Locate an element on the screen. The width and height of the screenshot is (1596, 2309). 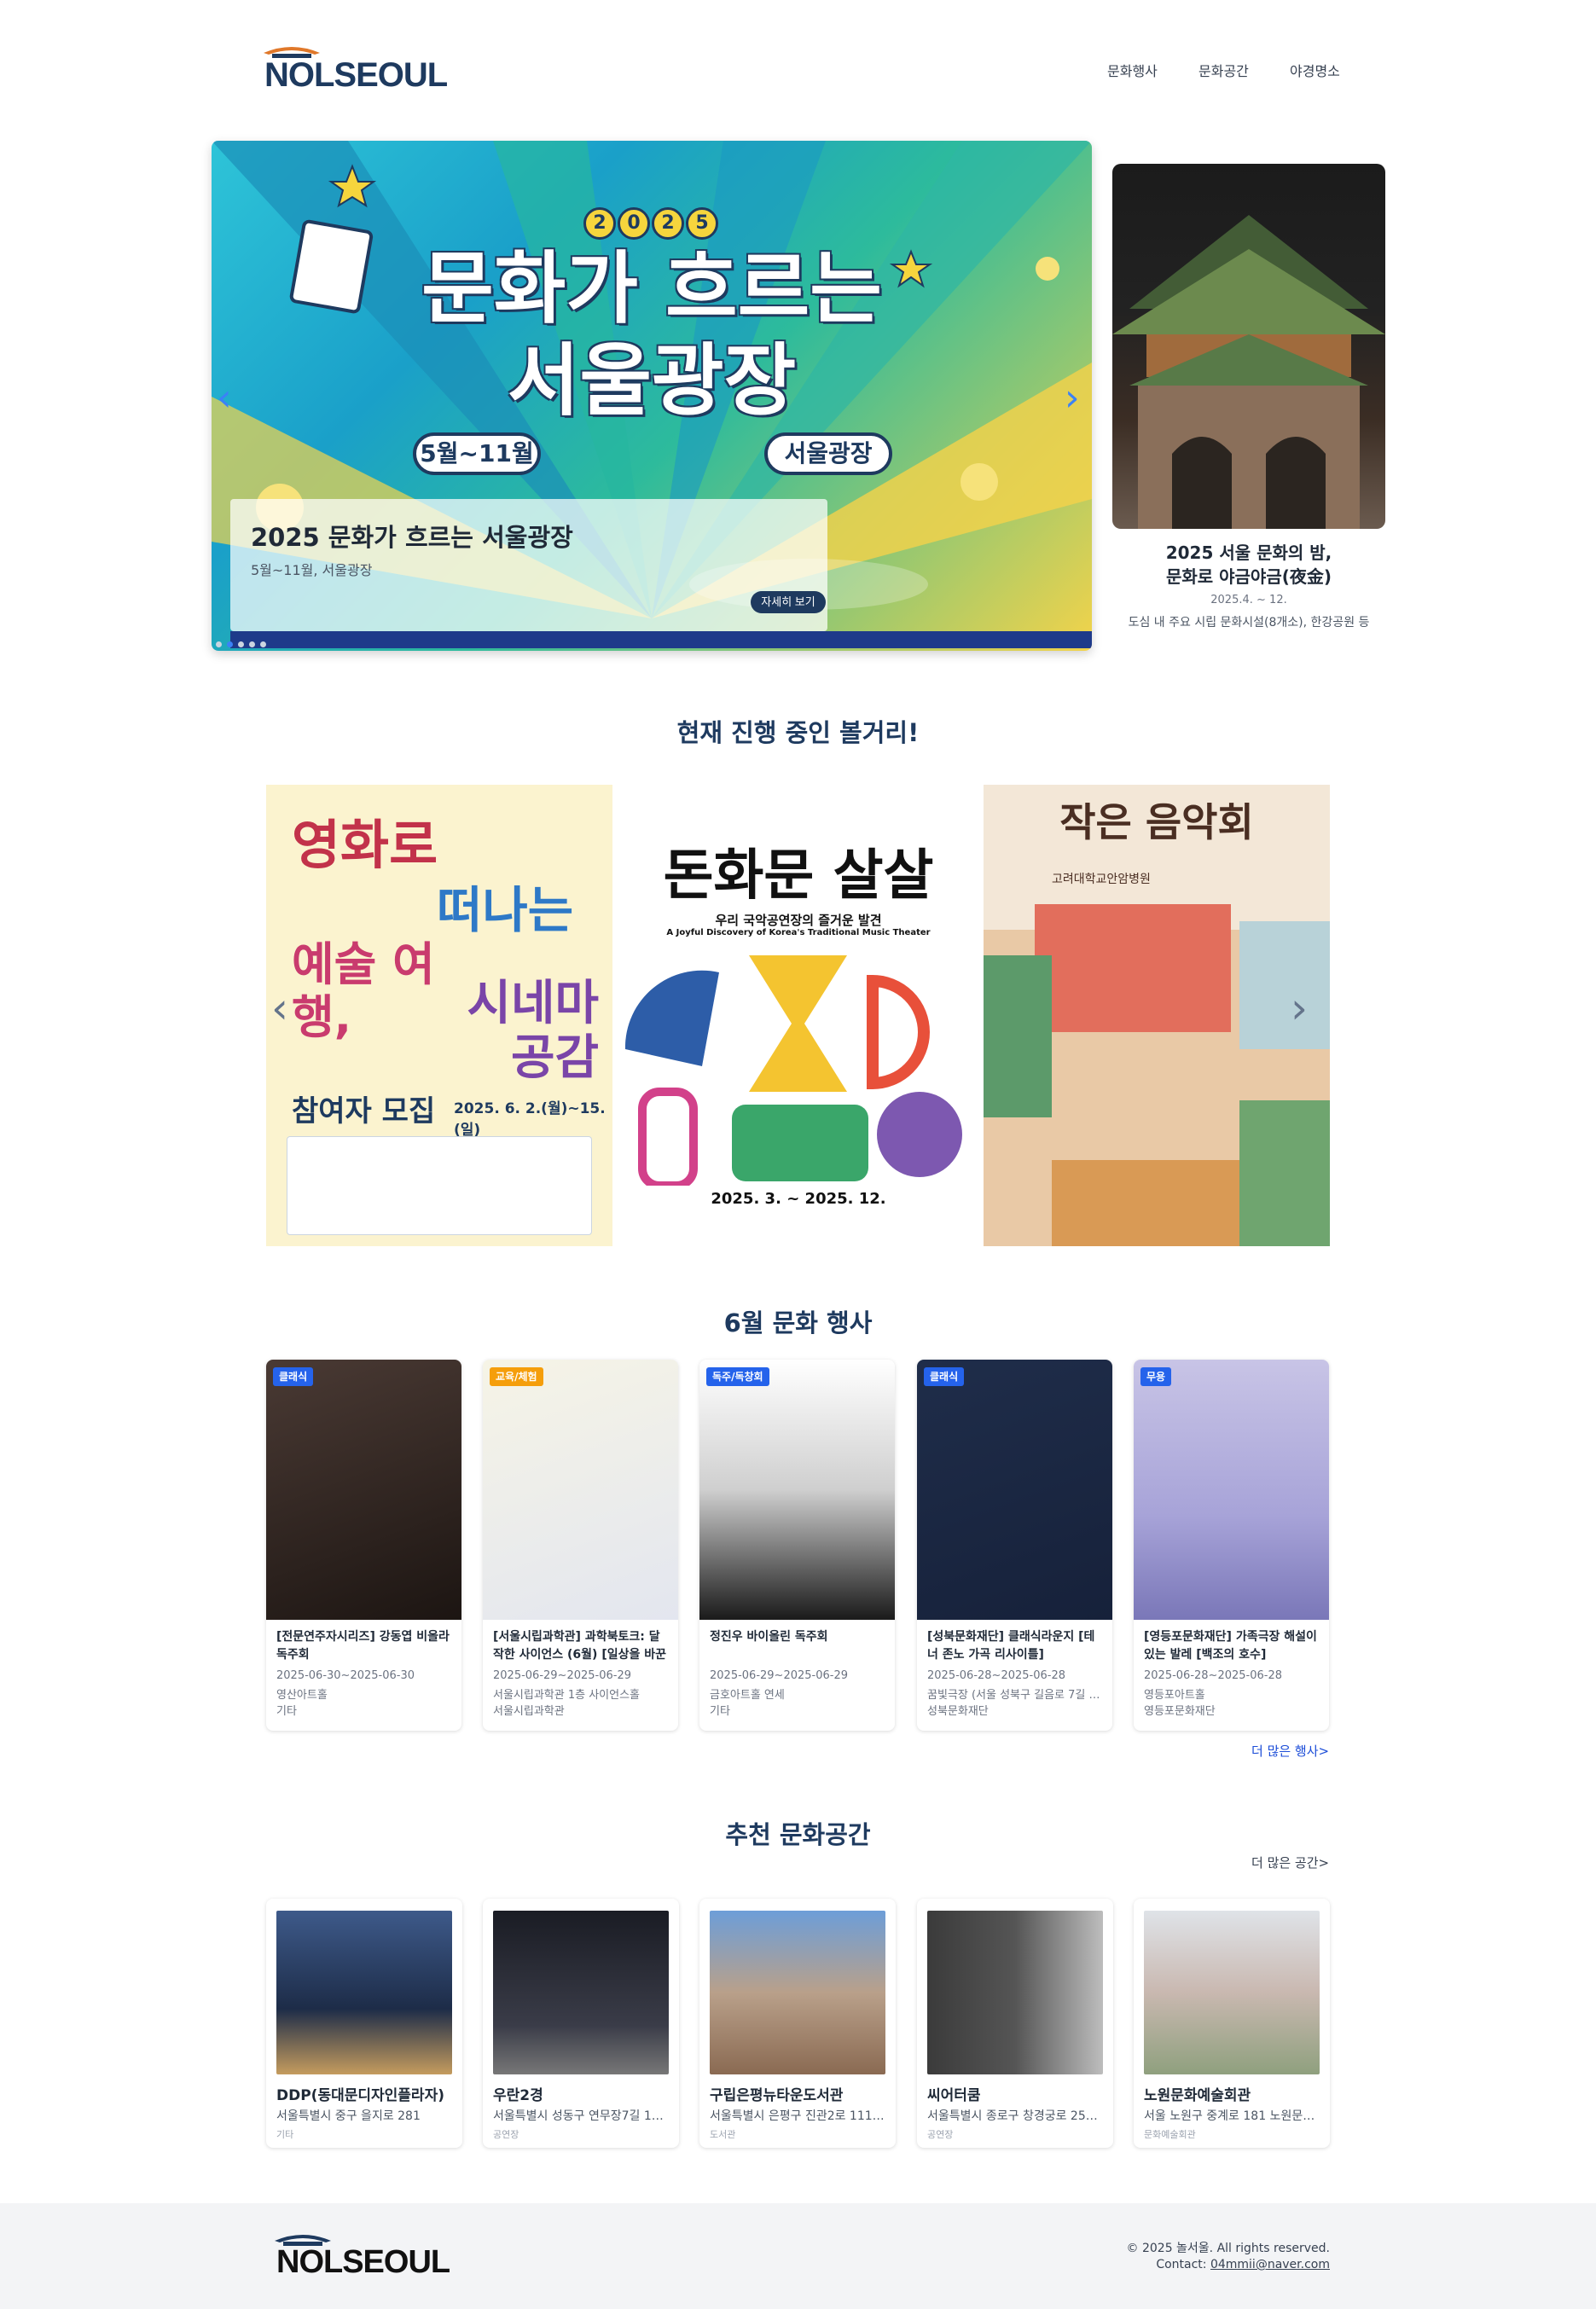
carousel-dots is located at coordinates (244, 643).